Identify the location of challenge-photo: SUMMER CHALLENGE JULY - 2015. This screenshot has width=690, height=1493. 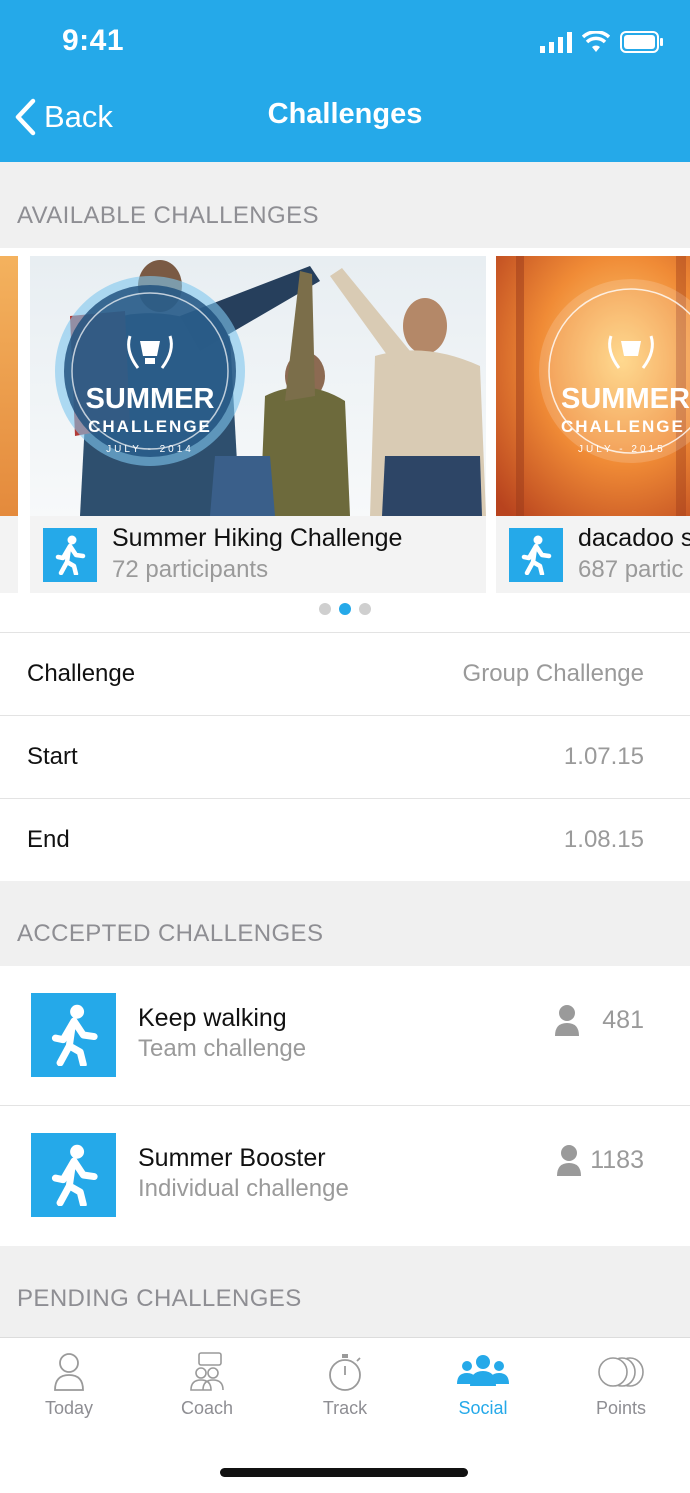
(593, 386).